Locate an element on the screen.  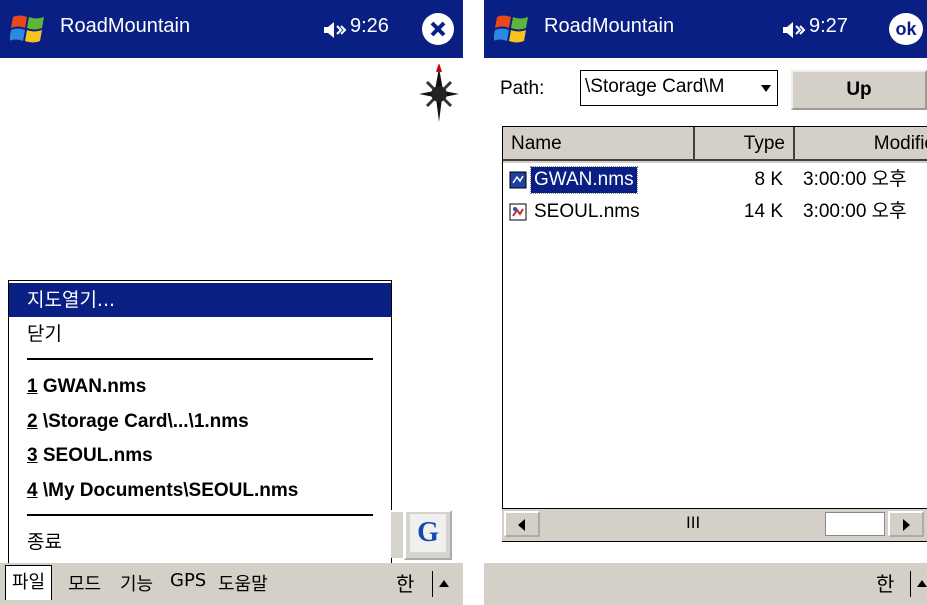
column-name: Name is located at coordinates (599, 144).